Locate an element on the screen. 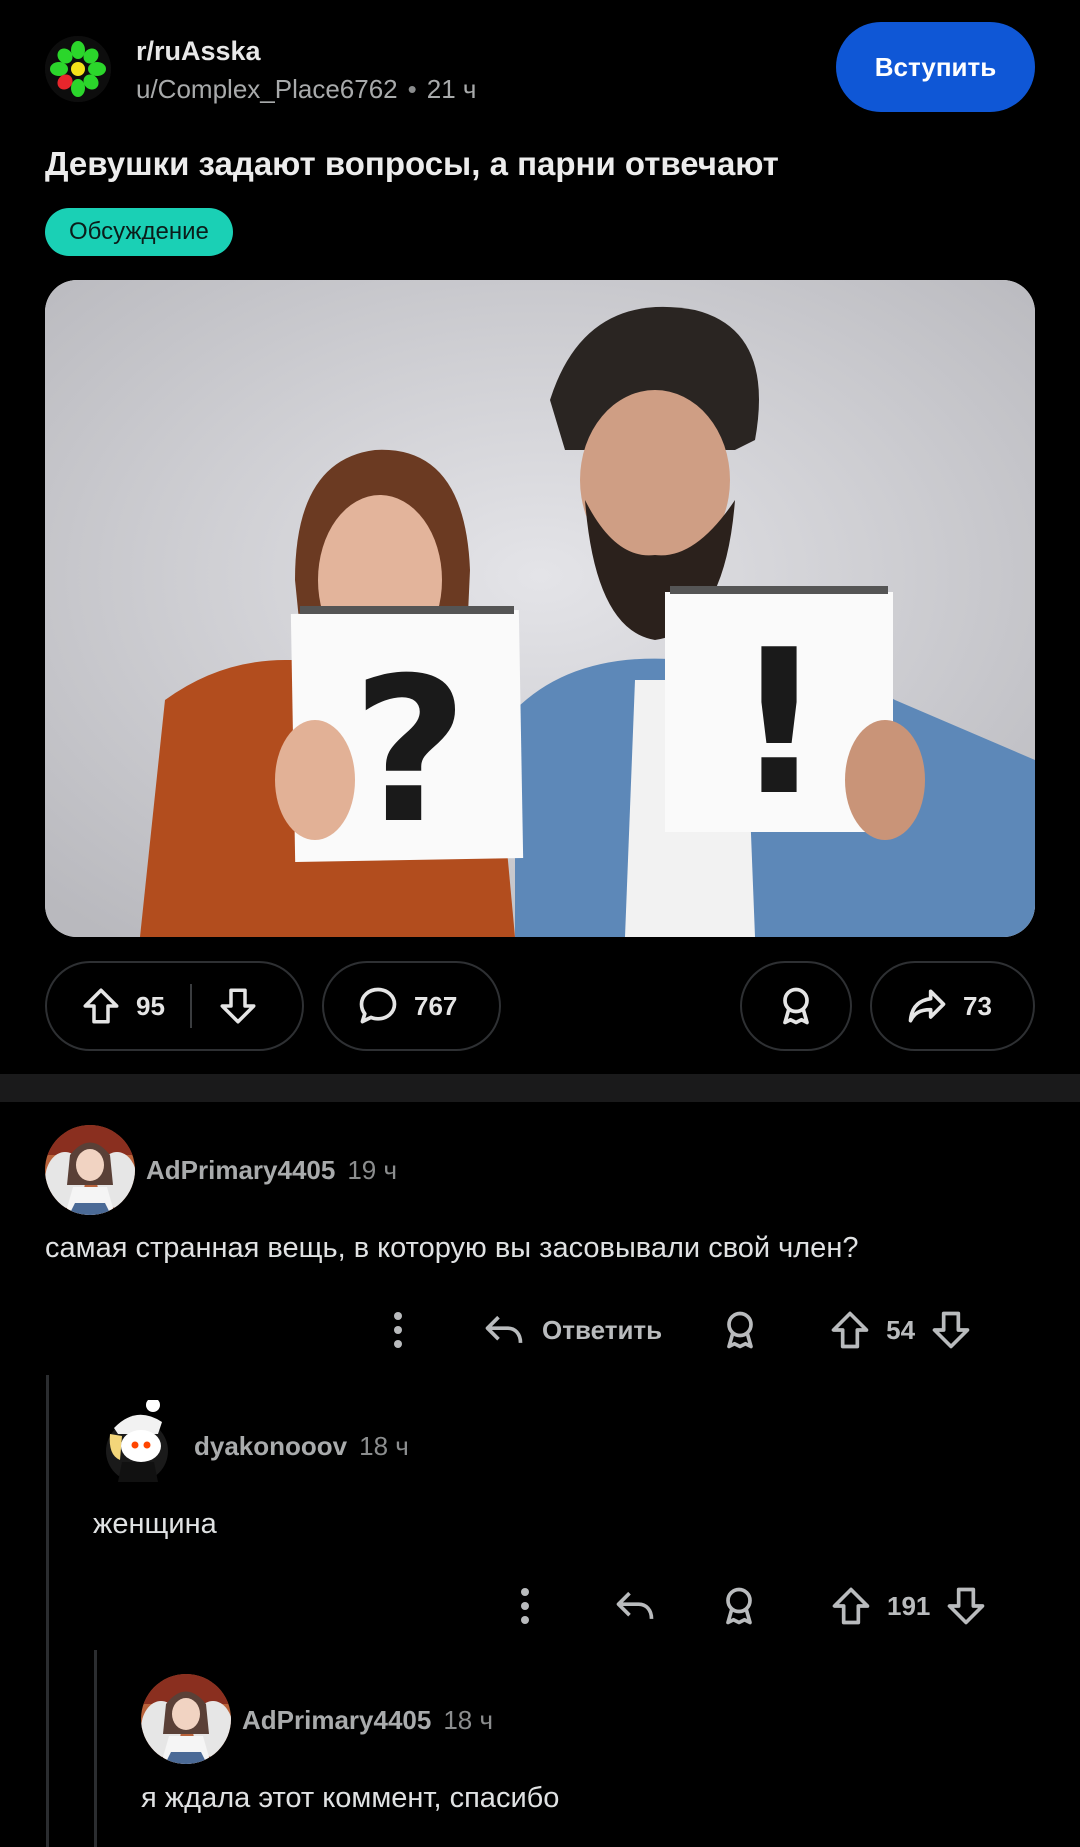  comment-header: dyakonooov 18 ч is located at coordinates (301, 1446).